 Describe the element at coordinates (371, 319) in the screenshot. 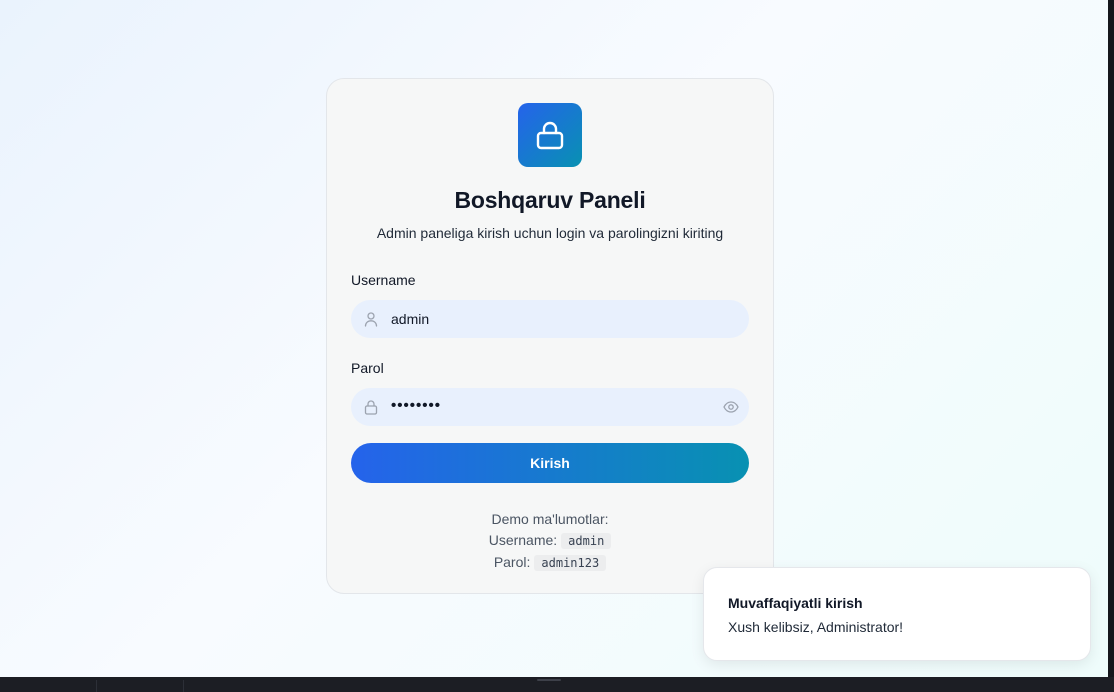

I see `user-icon` at that location.